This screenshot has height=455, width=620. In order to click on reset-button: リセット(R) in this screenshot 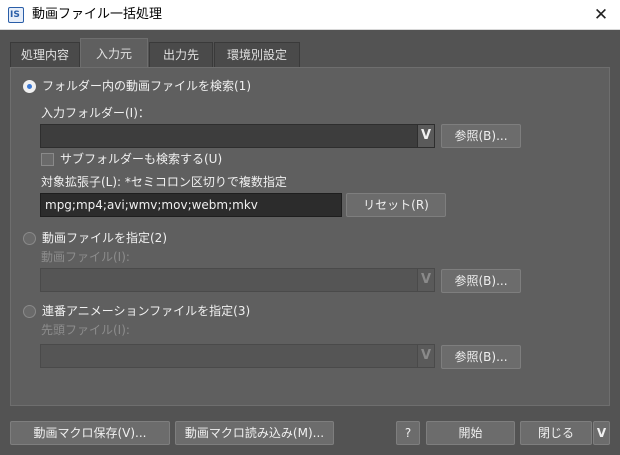, I will do `click(396, 205)`.